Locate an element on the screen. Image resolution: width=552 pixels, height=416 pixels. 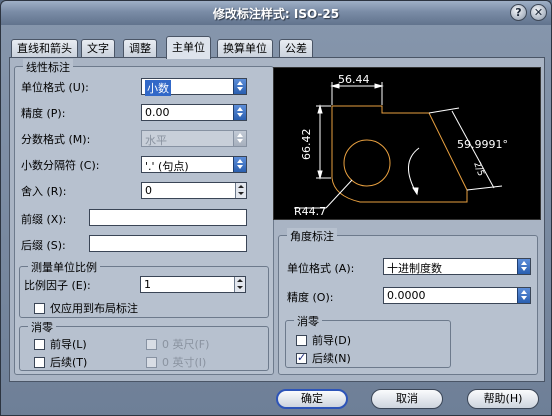
window-title: 修改标注样式: ISO-25 is located at coordinates (276, 14).